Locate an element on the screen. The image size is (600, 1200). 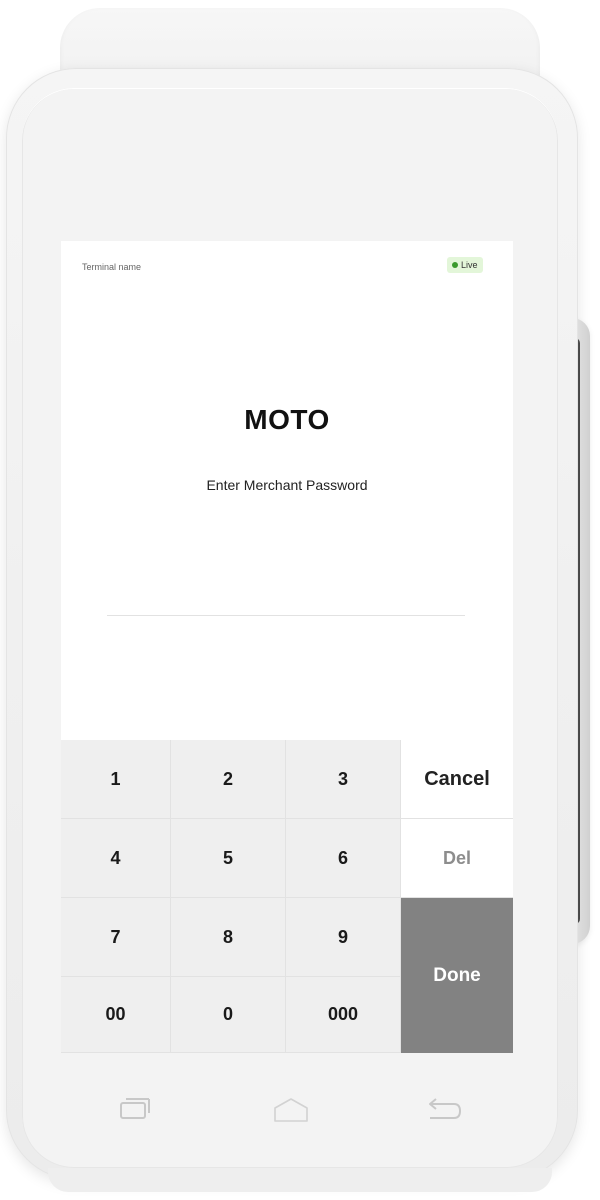
key-00: 00 is located at coordinates (116, 1015).